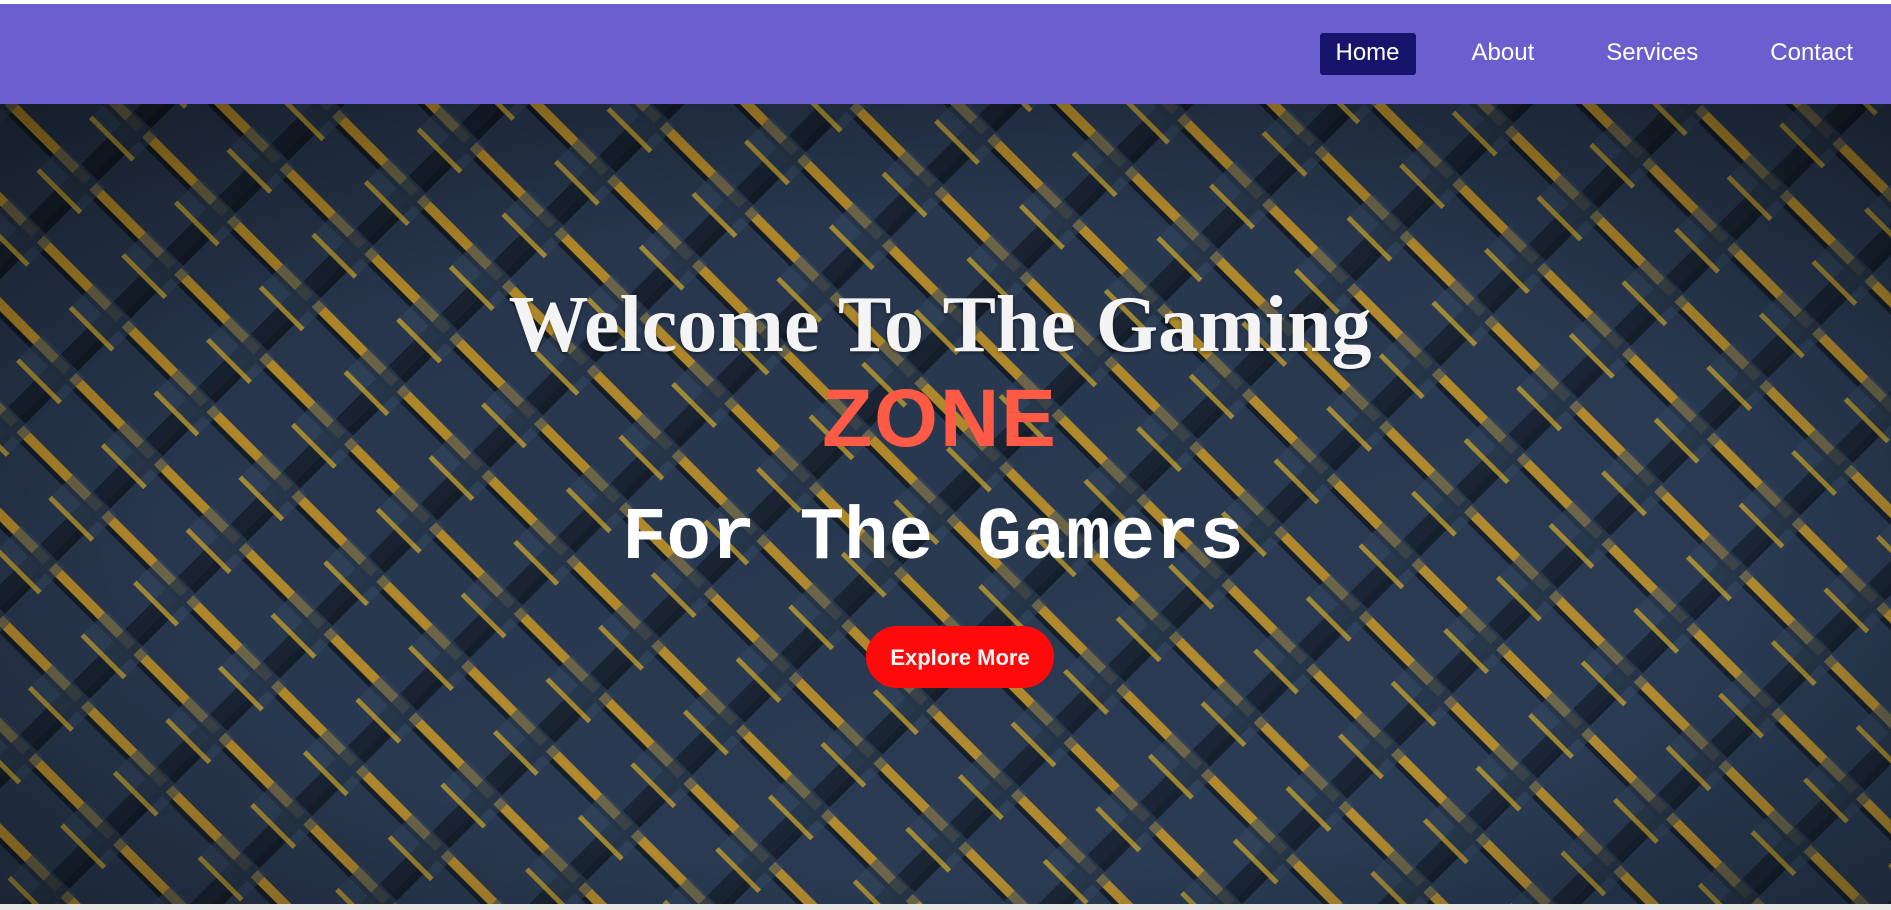 The image size is (1891, 910). I want to click on hero-title: Welcome To The Gaming, so click(940, 325).